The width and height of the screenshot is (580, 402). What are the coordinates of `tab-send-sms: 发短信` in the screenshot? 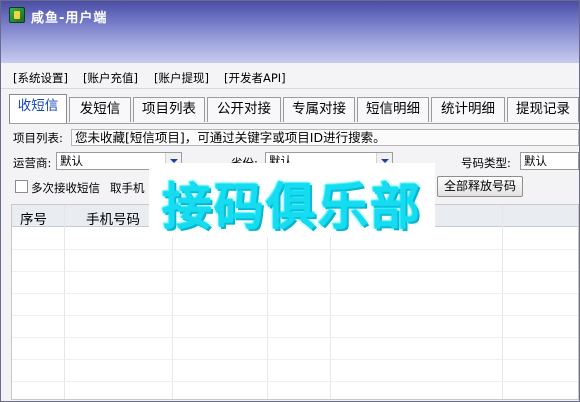 It's located at (100, 109).